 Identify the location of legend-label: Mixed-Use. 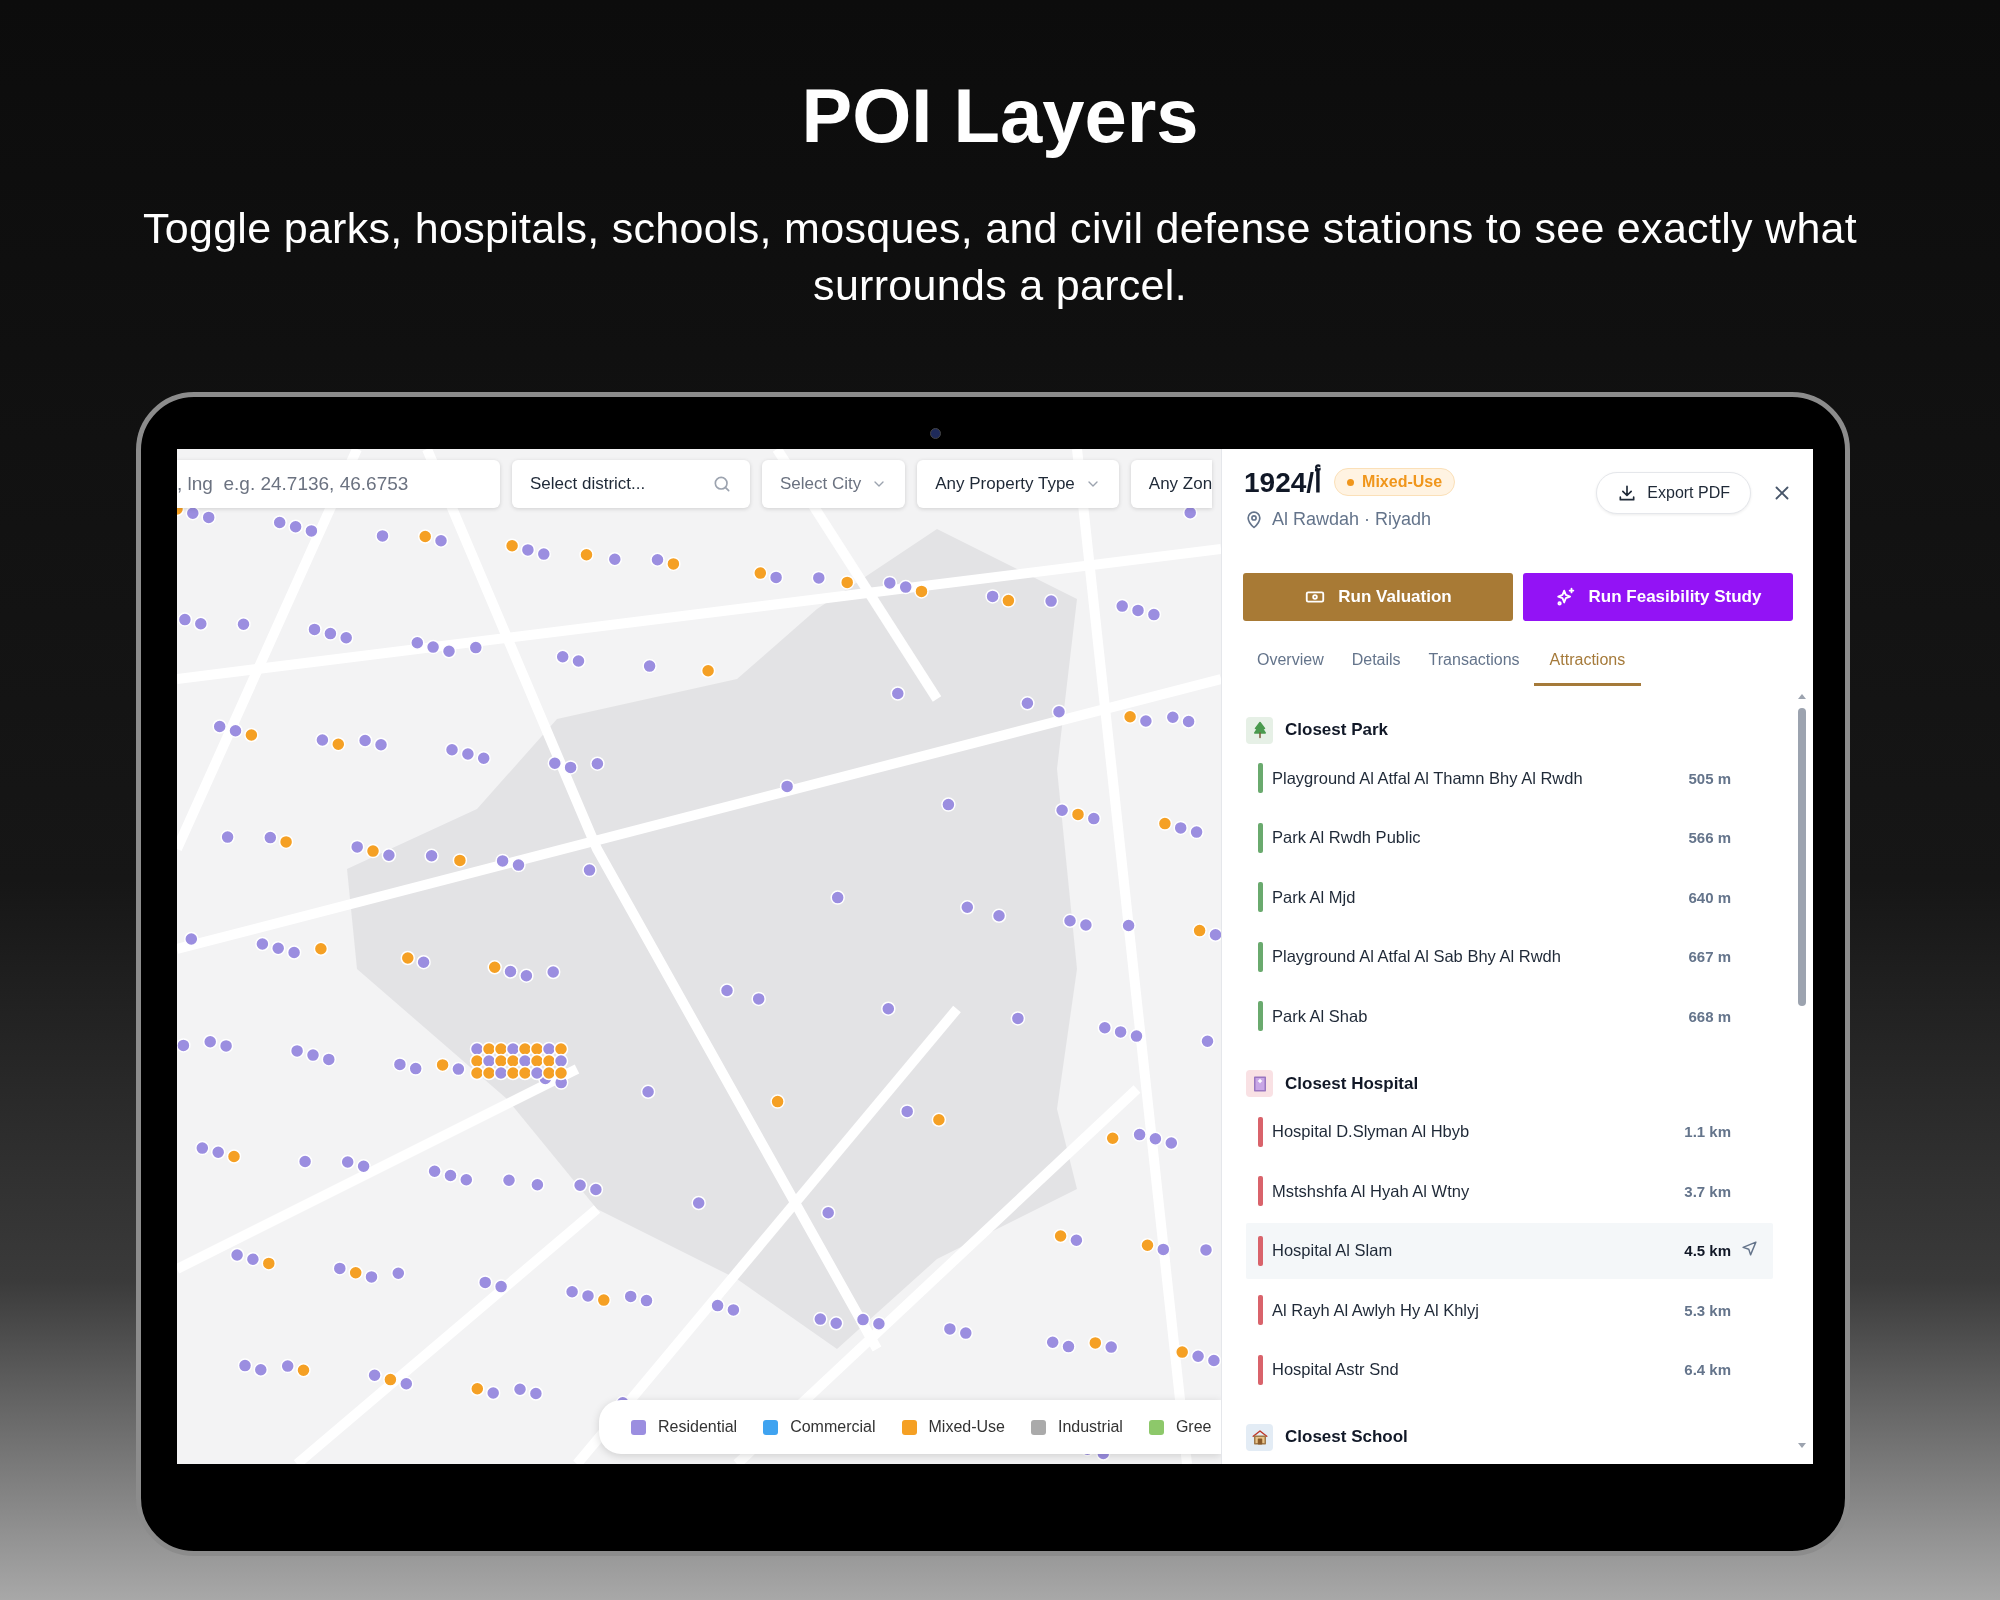
(966, 1427).